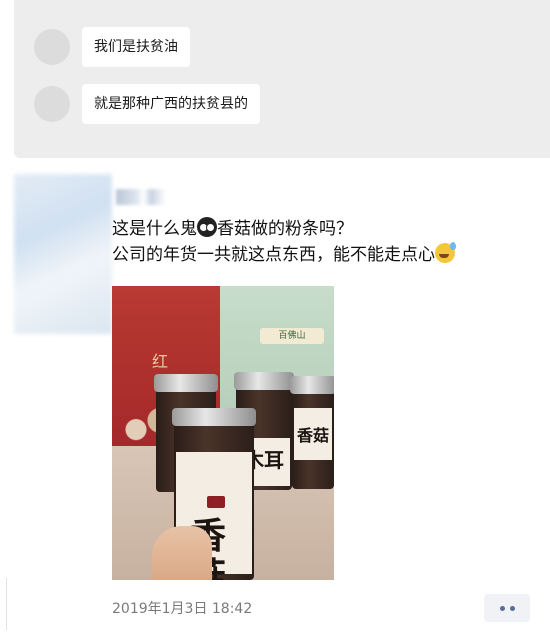  What do you see at coordinates (292, 336) in the screenshot?
I see `green-bag-logo: 百佛山` at bounding box center [292, 336].